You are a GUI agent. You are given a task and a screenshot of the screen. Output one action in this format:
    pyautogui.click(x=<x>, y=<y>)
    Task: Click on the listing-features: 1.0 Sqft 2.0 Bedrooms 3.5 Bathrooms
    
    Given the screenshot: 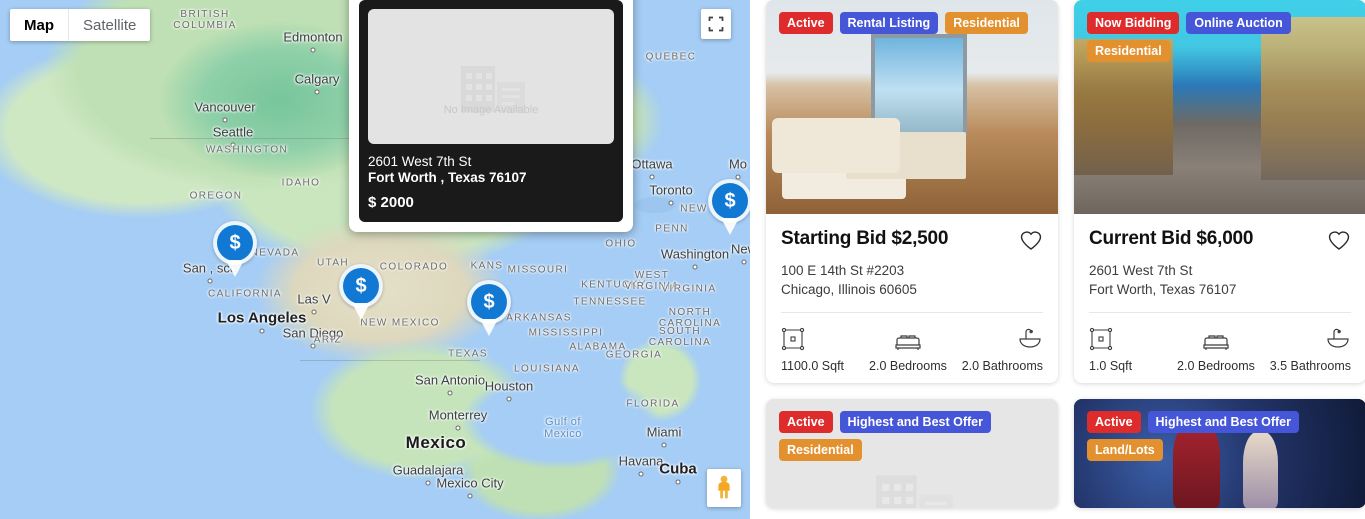 What is the action you would take?
    pyautogui.click(x=1220, y=349)
    